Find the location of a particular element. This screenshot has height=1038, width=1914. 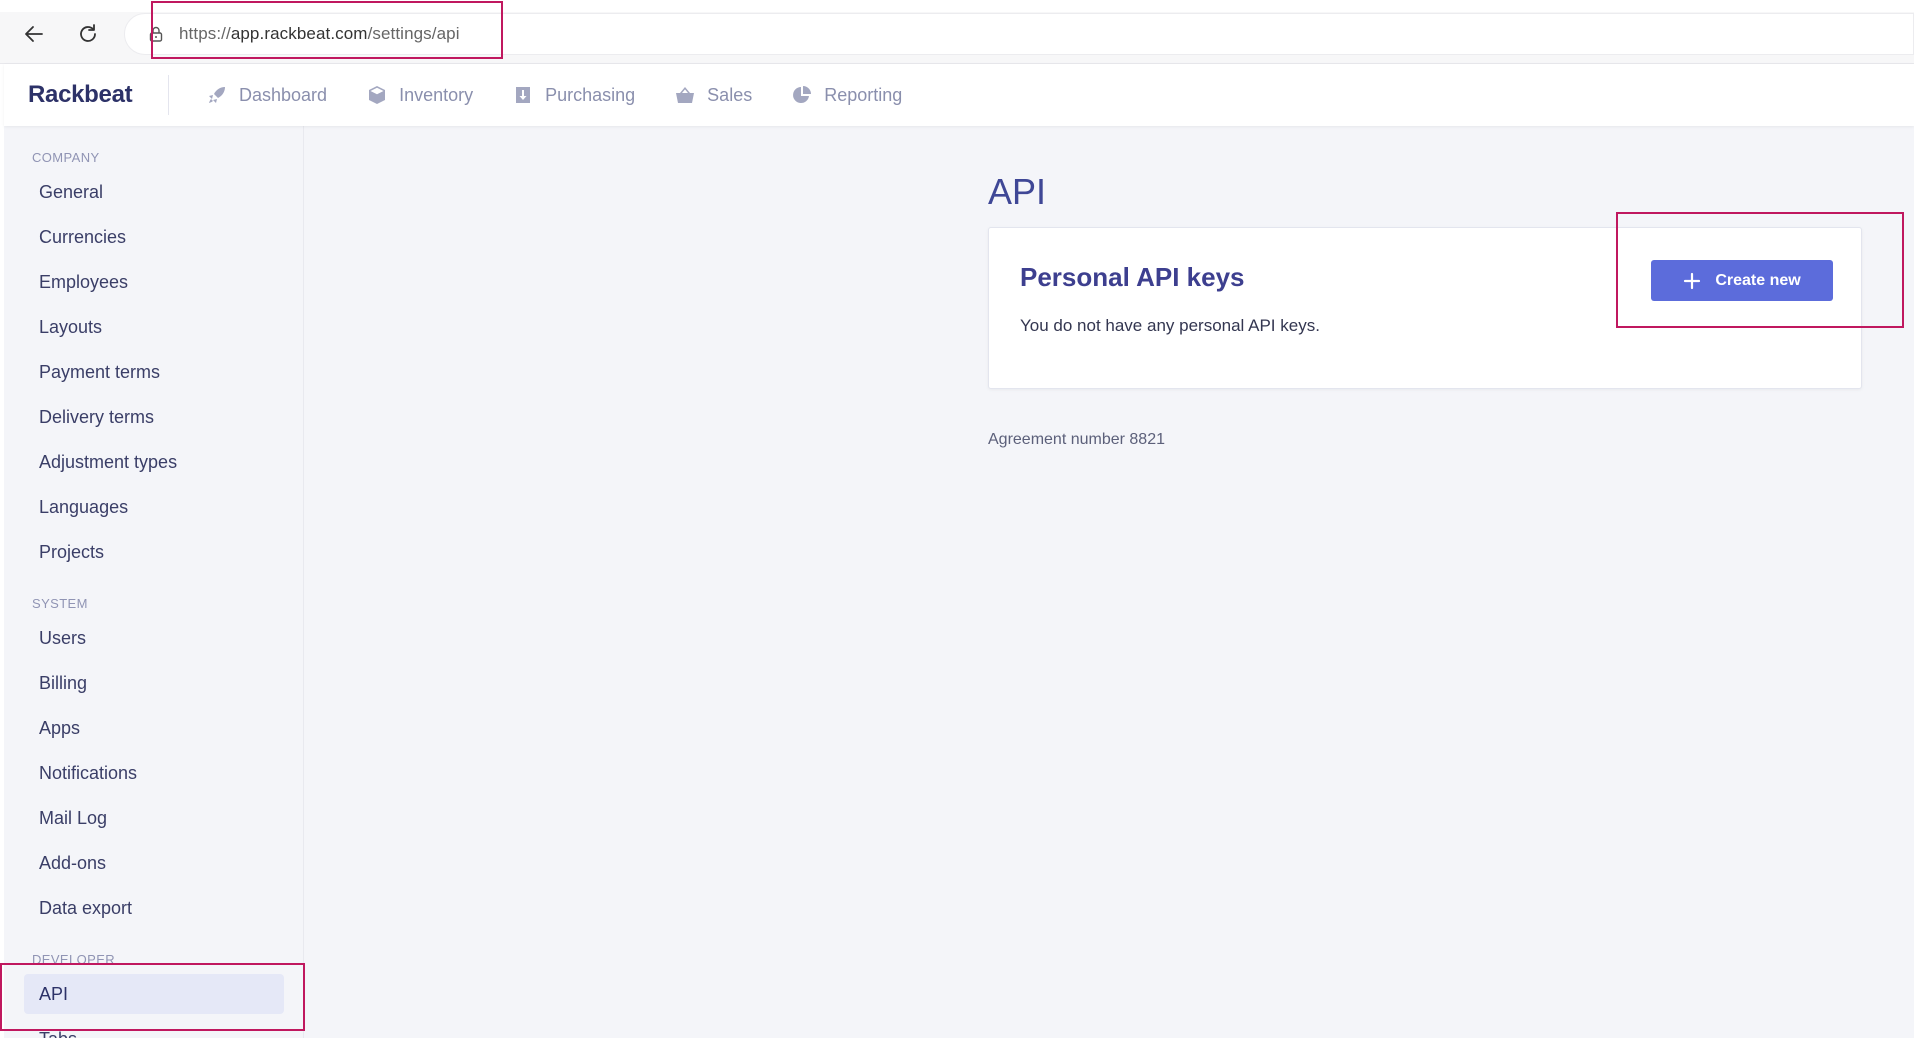

create-new-button: Create new is located at coordinates (1742, 280).